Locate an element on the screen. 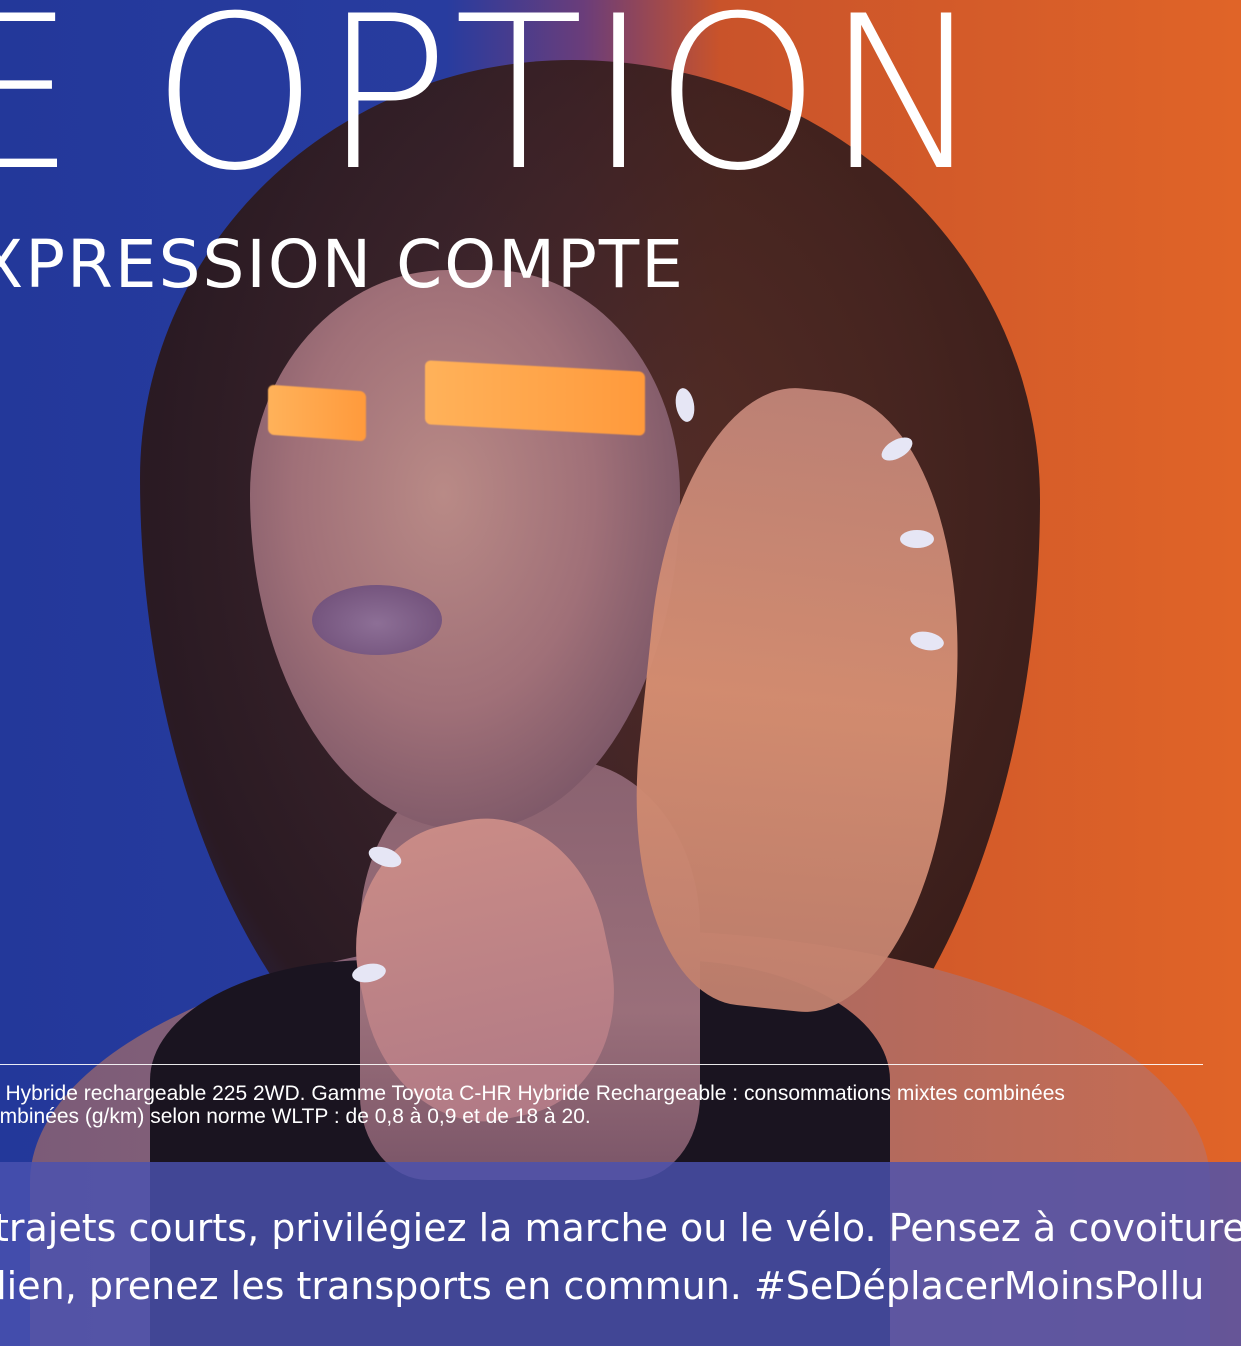 This screenshot has width=1241, height=1346. headline: E OPTION is located at coordinates (494, 108).